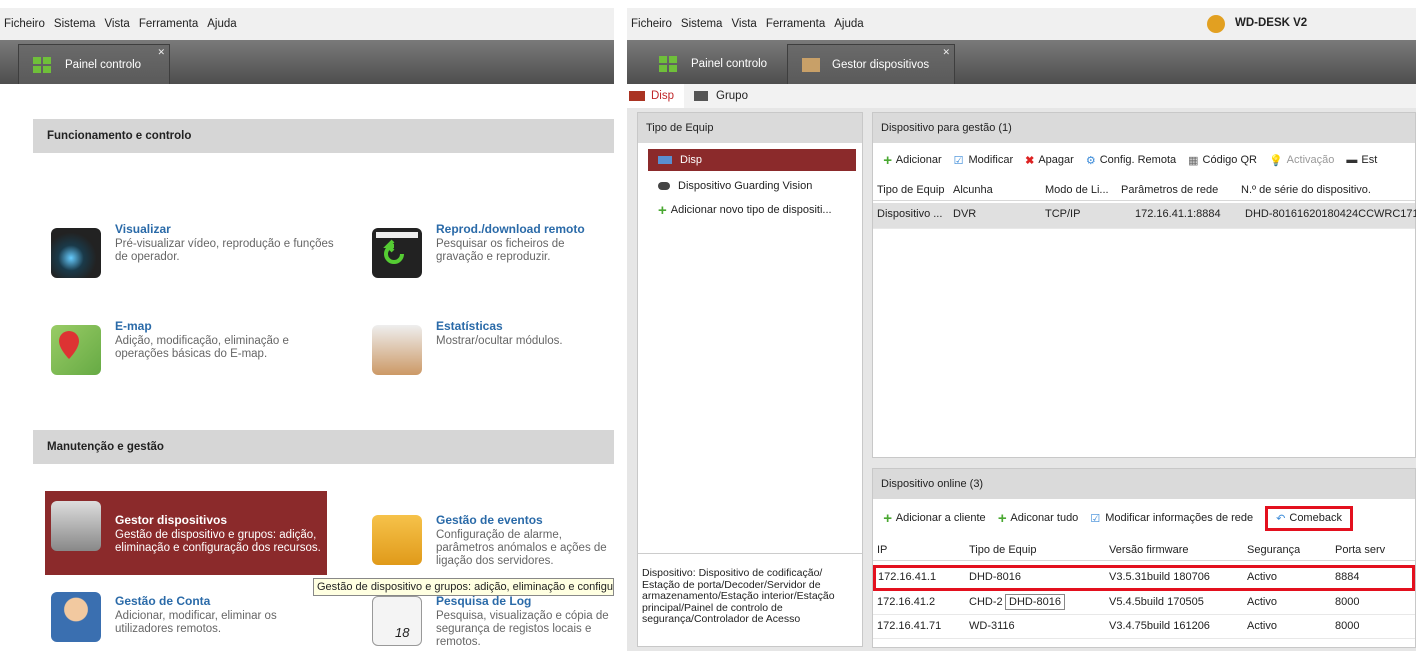 Image resolution: width=1416 pixels, height=651 pixels. I want to click on module-title: Pesquisa de Log, so click(484, 601).